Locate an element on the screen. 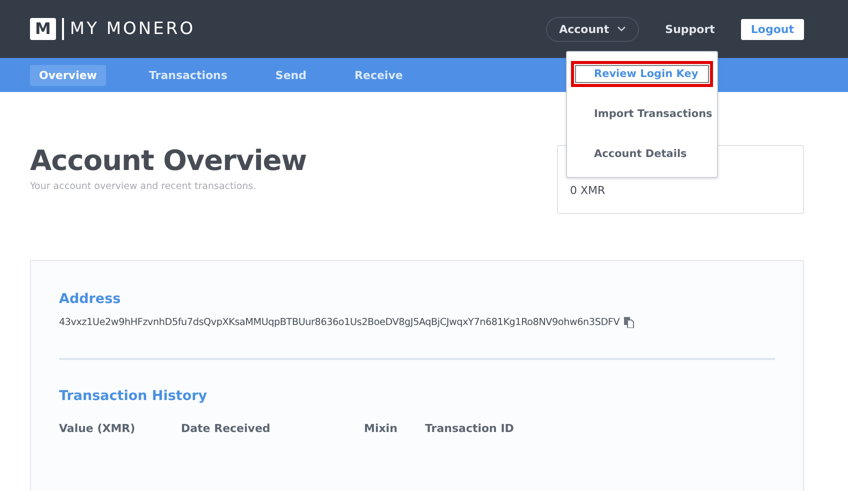 The width and height of the screenshot is (848, 491). column-header: Transaction ID is located at coordinates (470, 428).